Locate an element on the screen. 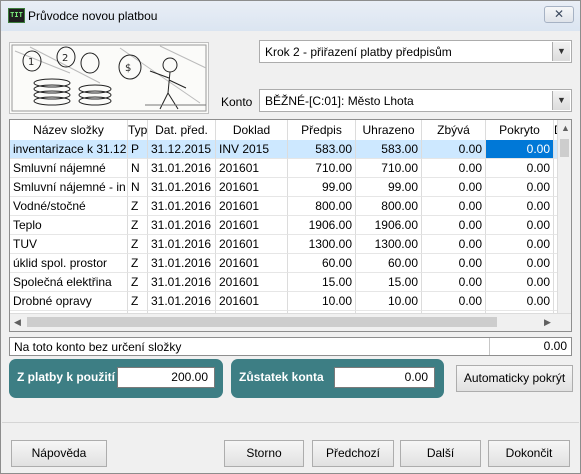  summary-label: Na toto konto bez určení složky is located at coordinates (98, 347).